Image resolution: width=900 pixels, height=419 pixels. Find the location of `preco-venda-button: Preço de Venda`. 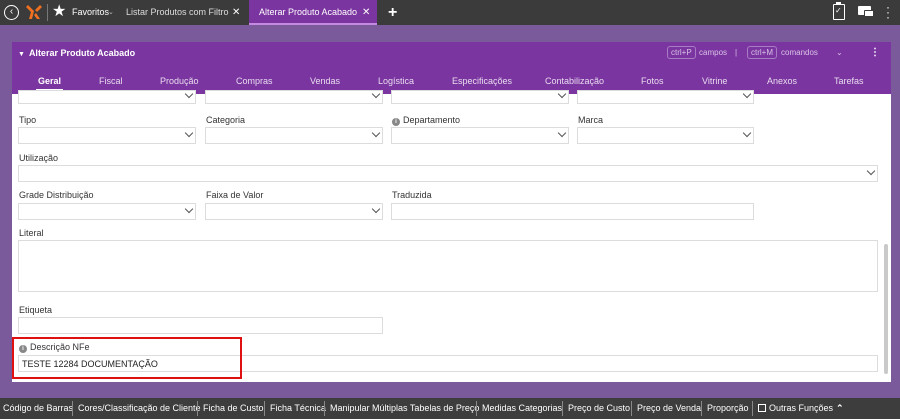

preco-venda-button: Preço de Venda is located at coordinates (669, 408).